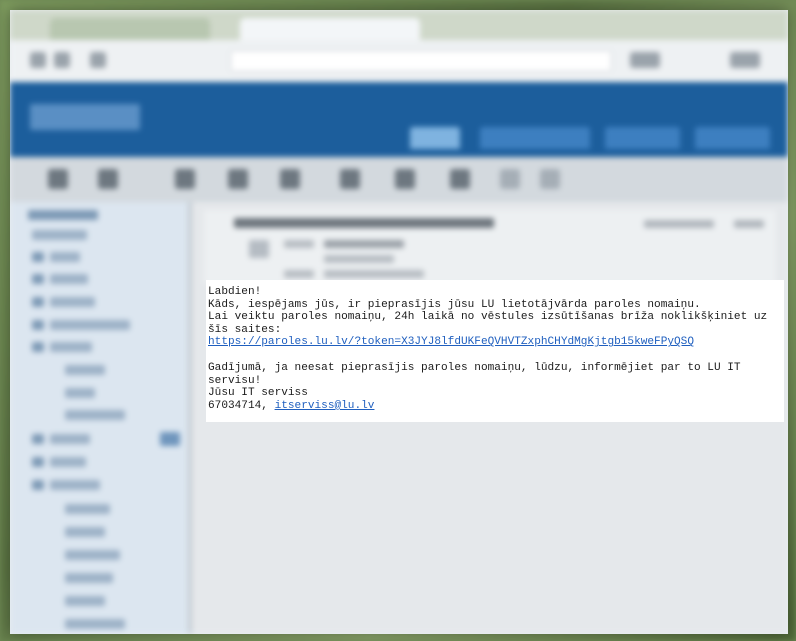 This screenshot has width=796, height=641. I want to click on url-input, so click(421, 61).